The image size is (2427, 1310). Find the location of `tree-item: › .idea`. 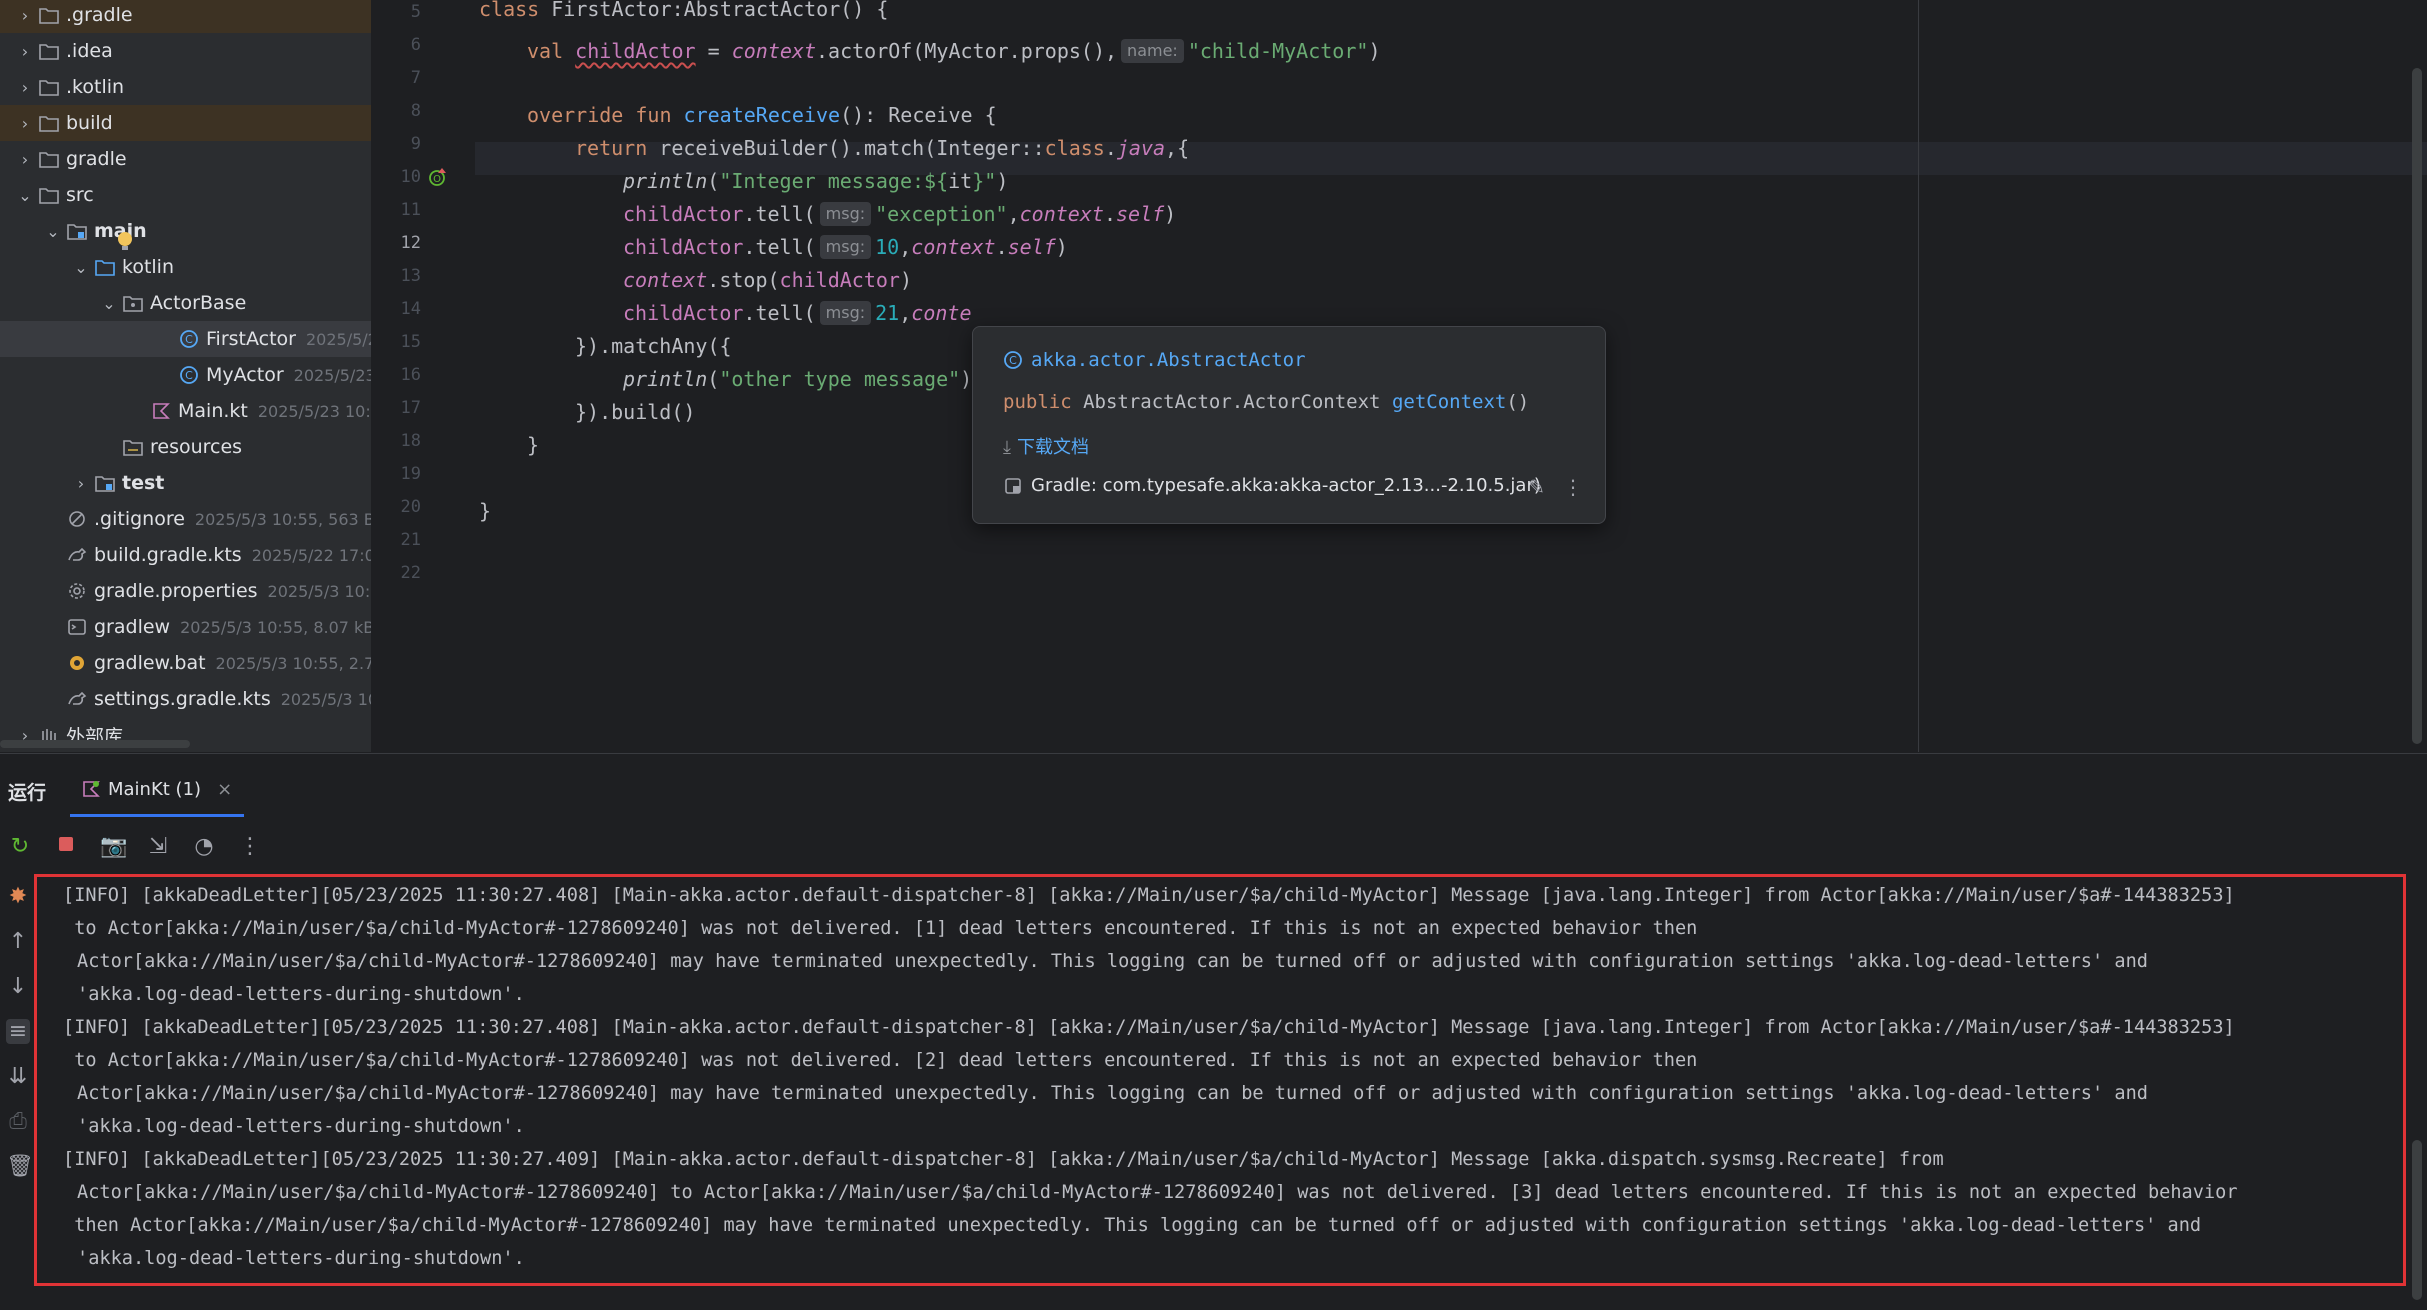

tree-item: › .idea is located at coordinates (185, 51).